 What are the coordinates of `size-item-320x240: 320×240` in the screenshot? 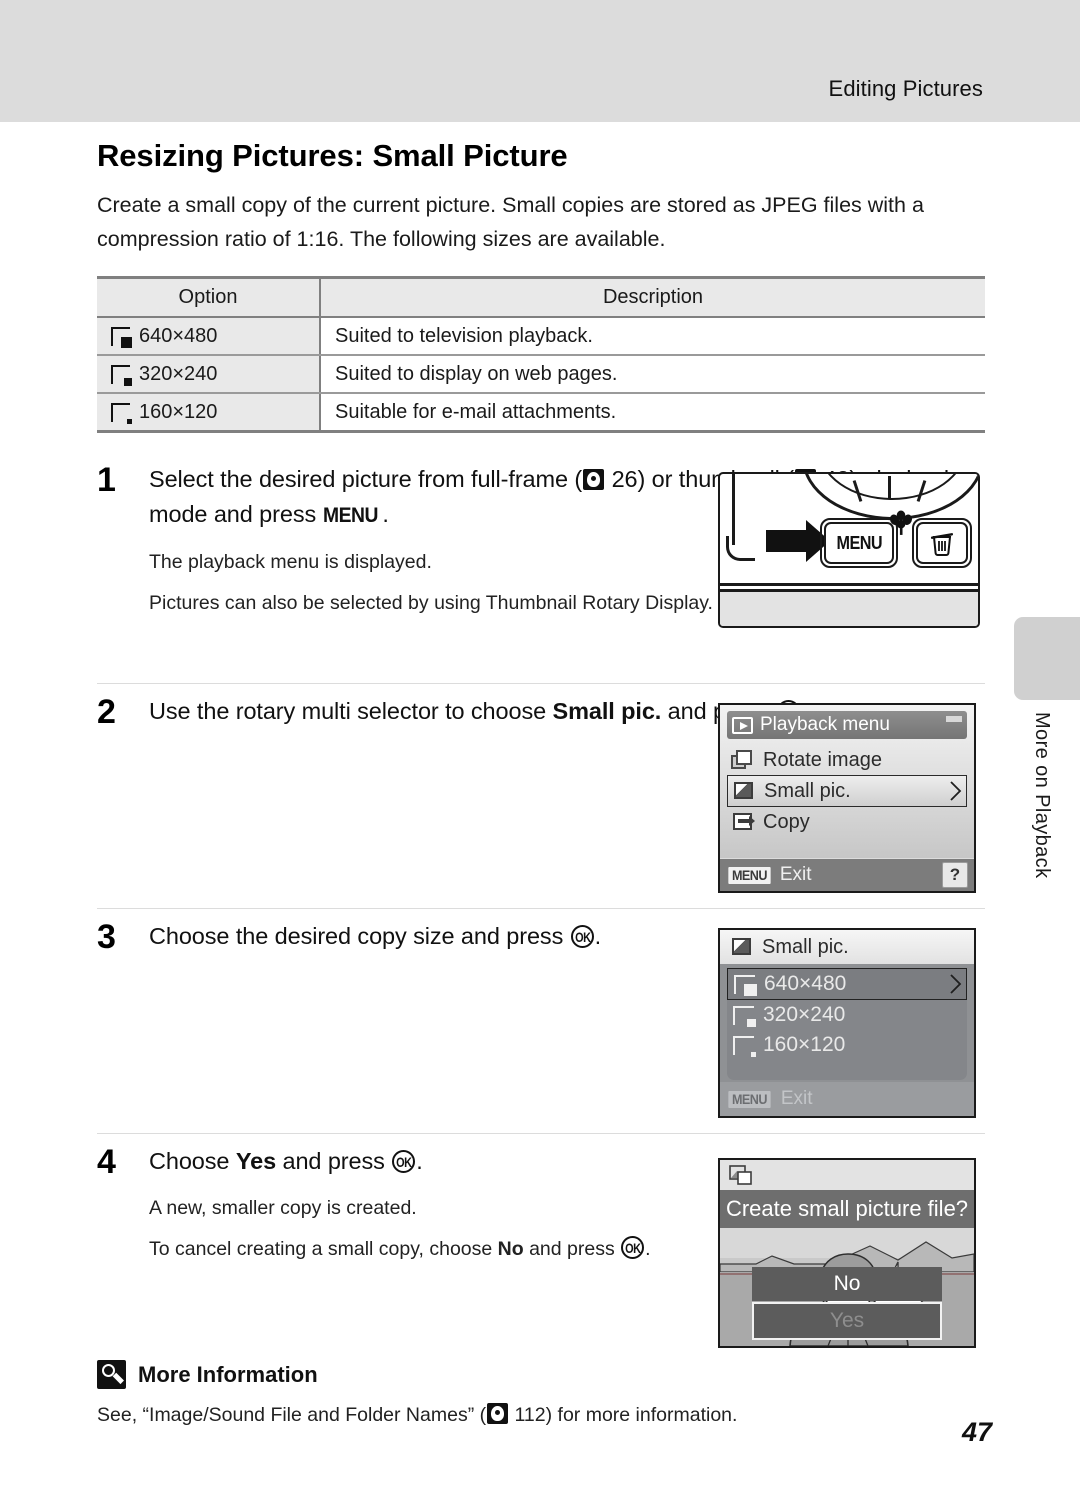 It's located at (847, 1015).